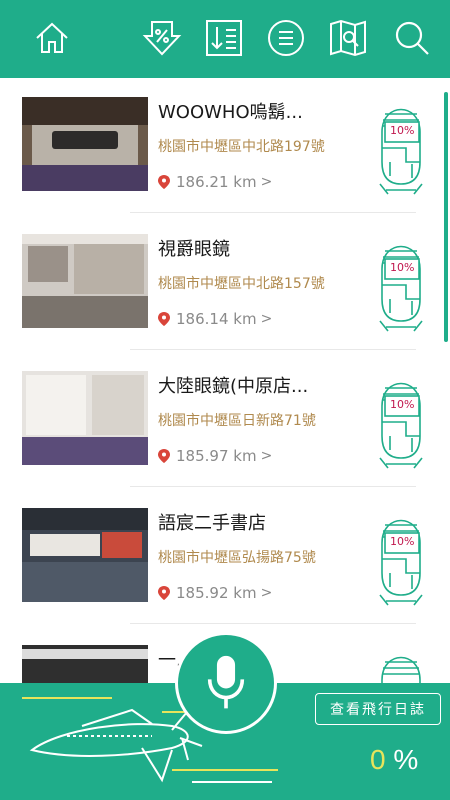  I want to click on distance-value: 185.92 km, so click(216, 593).